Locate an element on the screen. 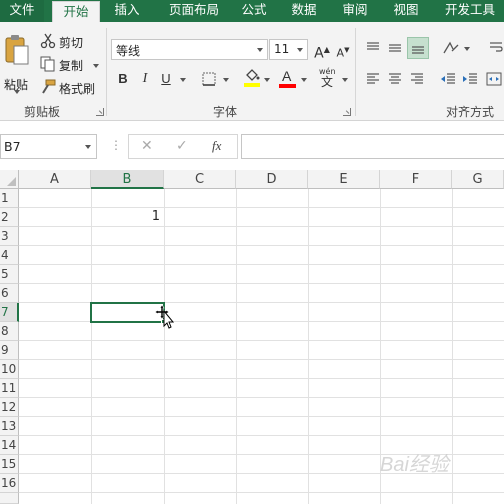  tab-home: 开始 is located at coordinates (76, 12).